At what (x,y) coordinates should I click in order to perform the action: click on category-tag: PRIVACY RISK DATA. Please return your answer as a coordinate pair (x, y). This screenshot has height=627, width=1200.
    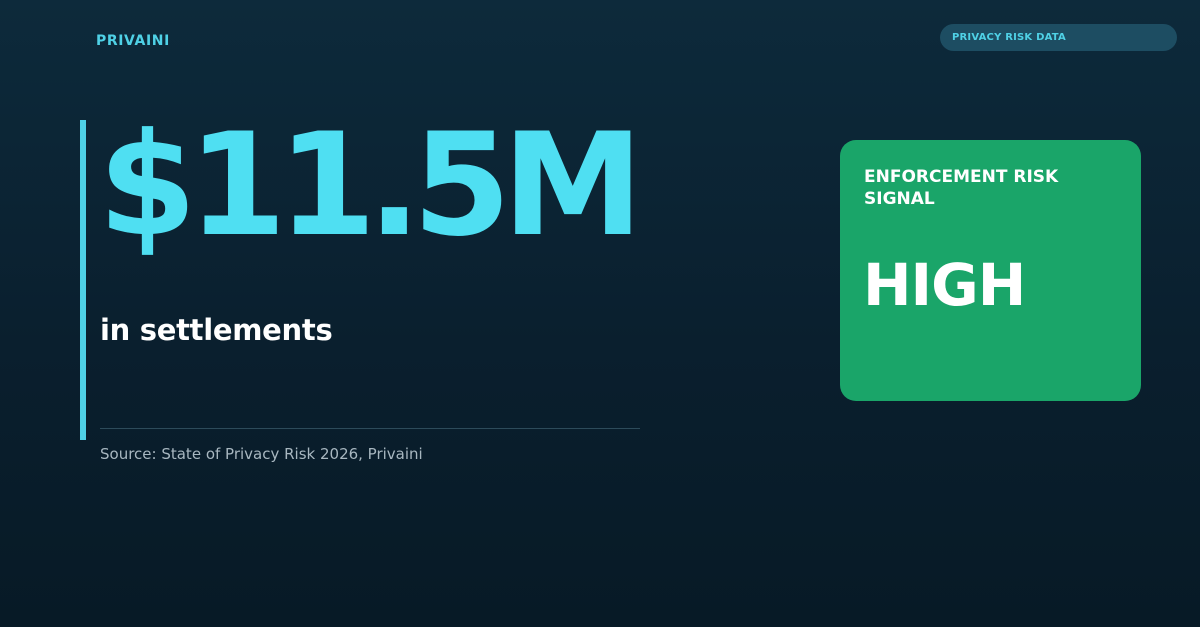
    Looking at the image, I should click on (1058, 37).